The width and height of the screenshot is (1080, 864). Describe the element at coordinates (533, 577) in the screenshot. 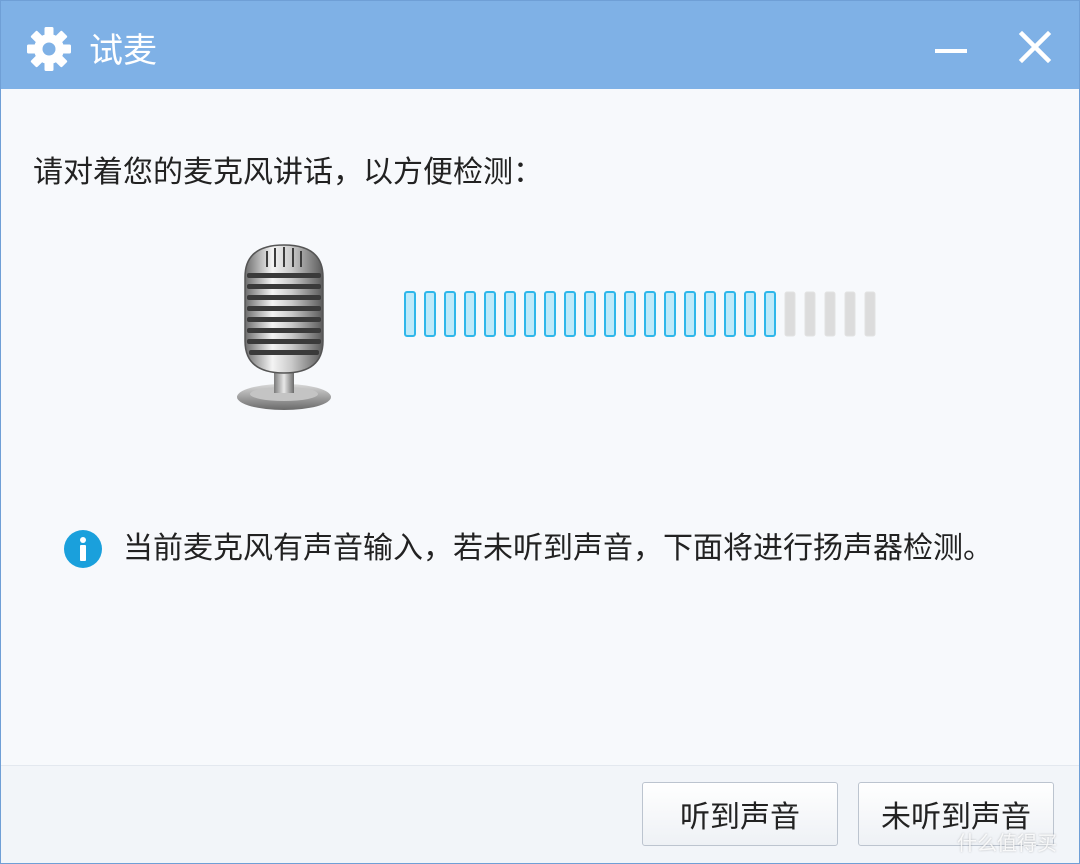

I see `info-message: 当前麦克风有声音输入，若未听到声音，下面将进行扬声器检测。` at that location.